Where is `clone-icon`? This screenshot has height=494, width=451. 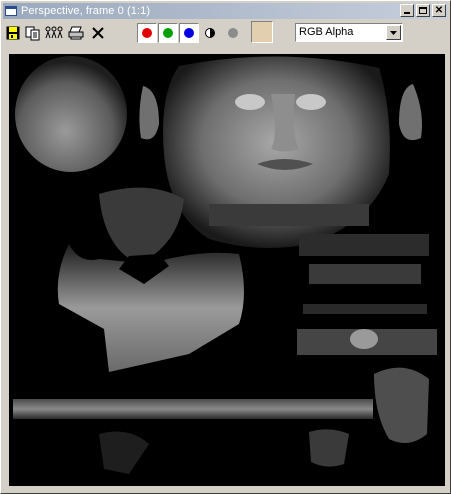 clone-icon is located at coordinates (54, 32).